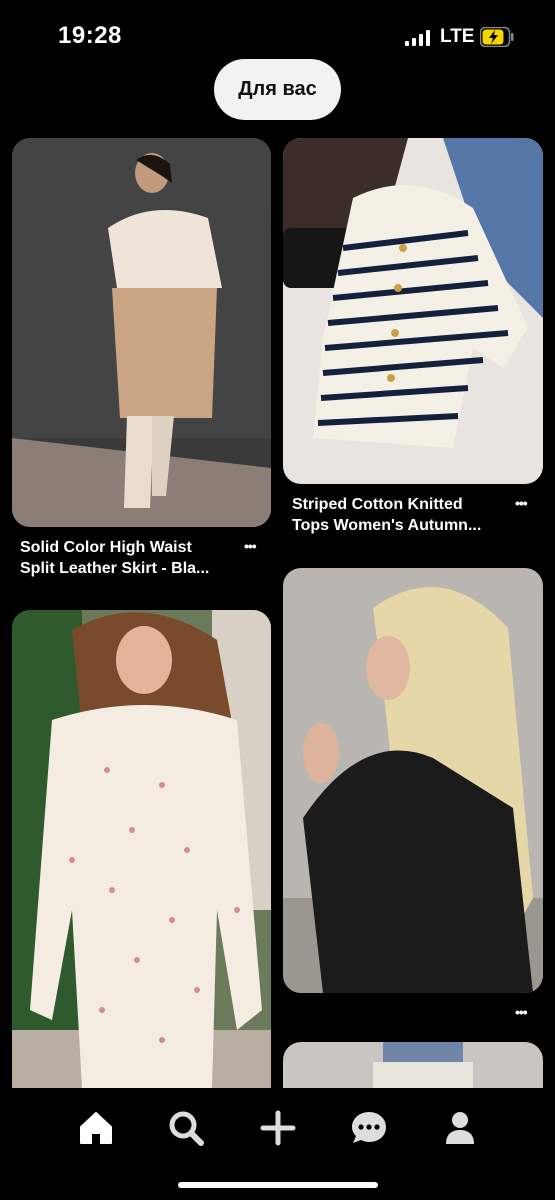  What do you see at coordinates (96, 1128) in the screenshot?
I see `home-icon` at bounding box center [96, 1128].